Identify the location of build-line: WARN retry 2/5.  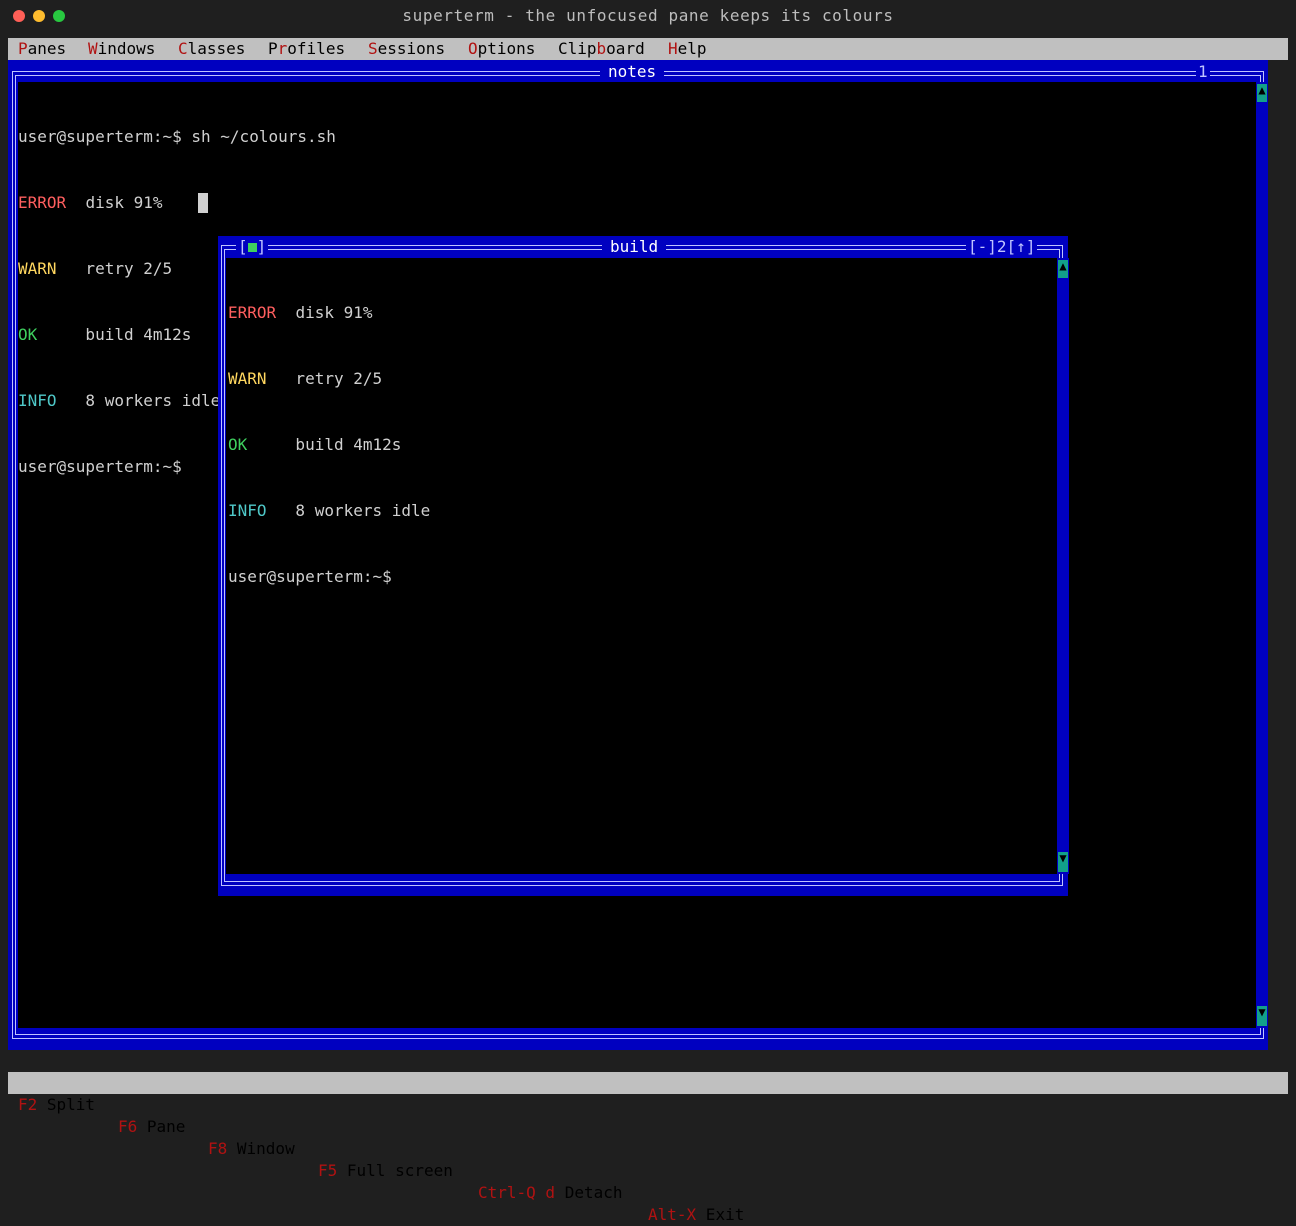
(305, 378).